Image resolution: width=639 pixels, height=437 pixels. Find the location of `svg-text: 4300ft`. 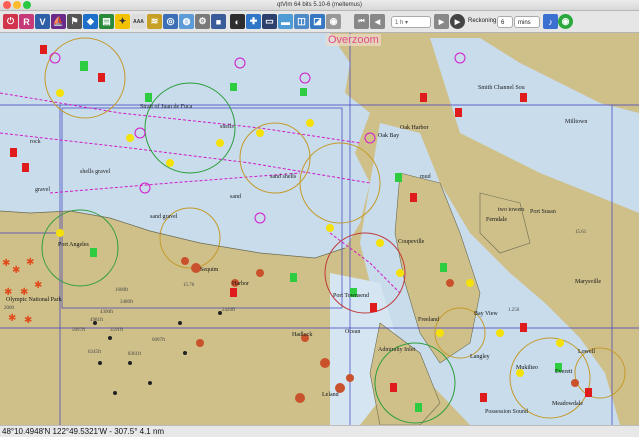

svg-text: 4300ft is located at coordinates (107, 312).